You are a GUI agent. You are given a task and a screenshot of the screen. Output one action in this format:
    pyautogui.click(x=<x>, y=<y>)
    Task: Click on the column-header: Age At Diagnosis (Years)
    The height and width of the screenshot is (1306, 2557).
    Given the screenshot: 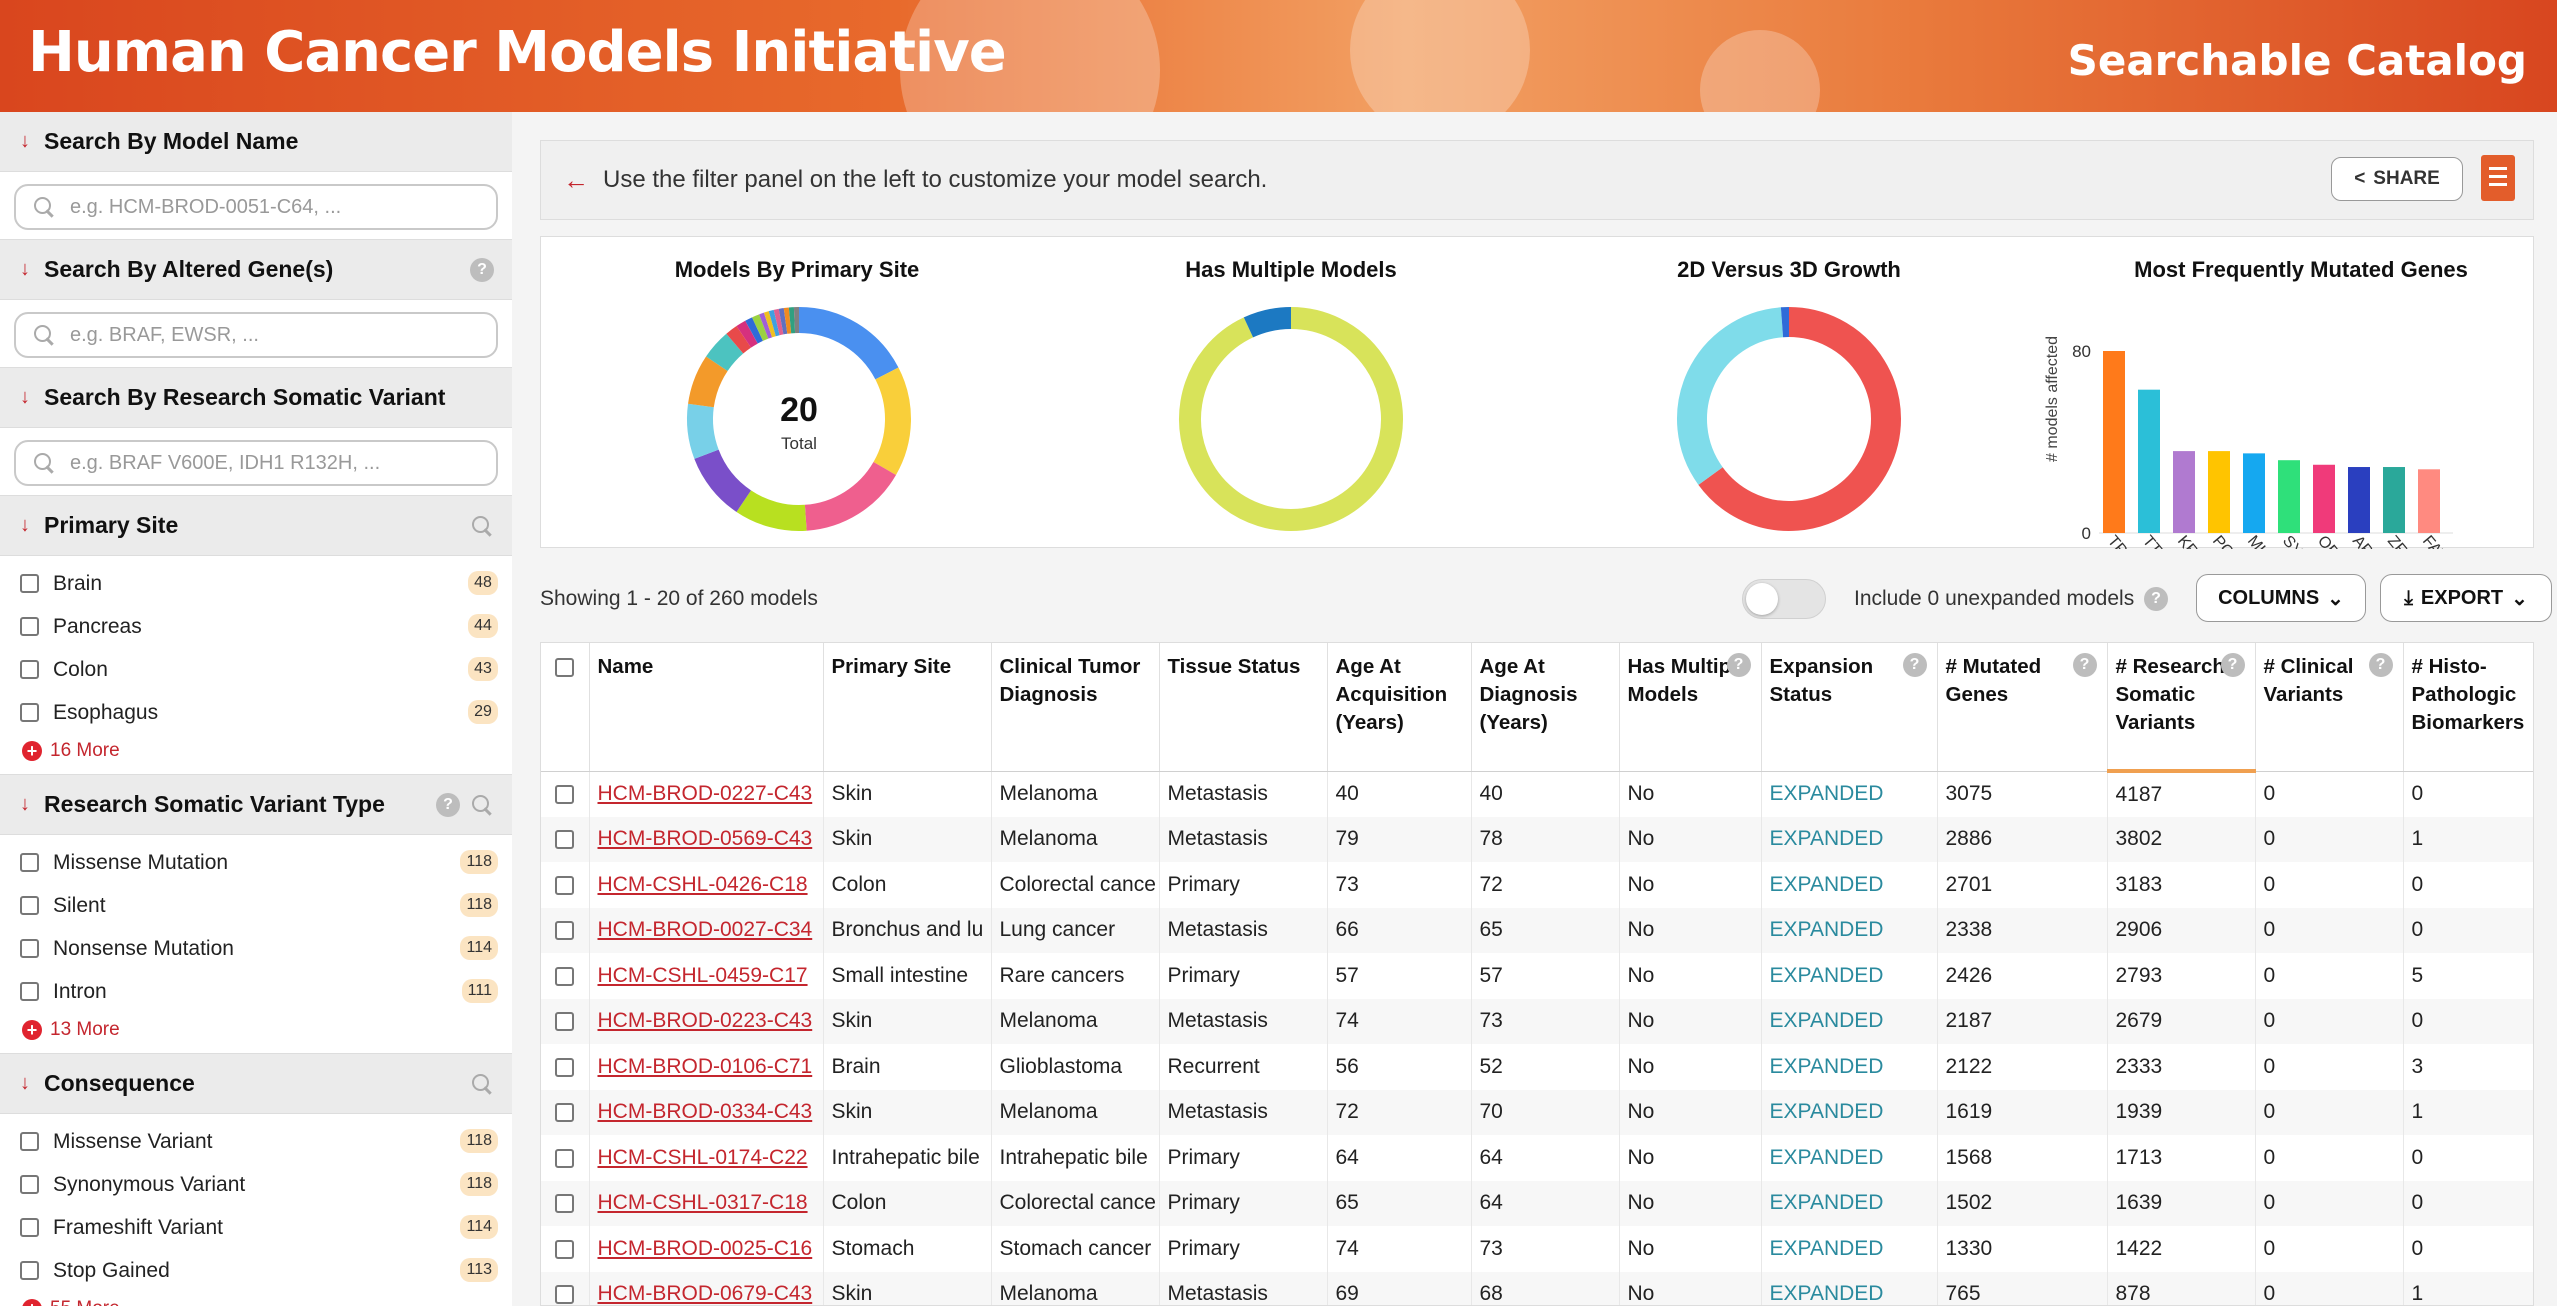 What is the action you would take?
    pyautogui.click(x=1545, y=707)
    